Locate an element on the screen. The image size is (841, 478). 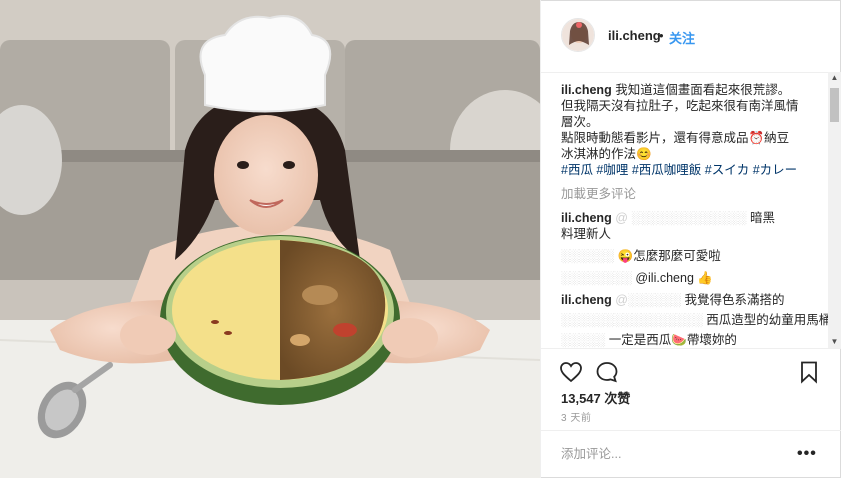
header-username: ili.cheng is located at coordinates (634, 35).